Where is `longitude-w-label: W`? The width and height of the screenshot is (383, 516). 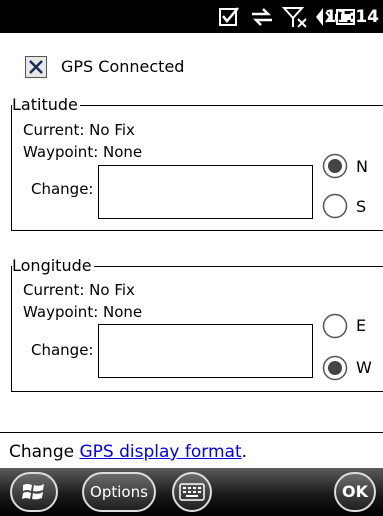 longitude-w-label: W is located at coordinates (364, 367).